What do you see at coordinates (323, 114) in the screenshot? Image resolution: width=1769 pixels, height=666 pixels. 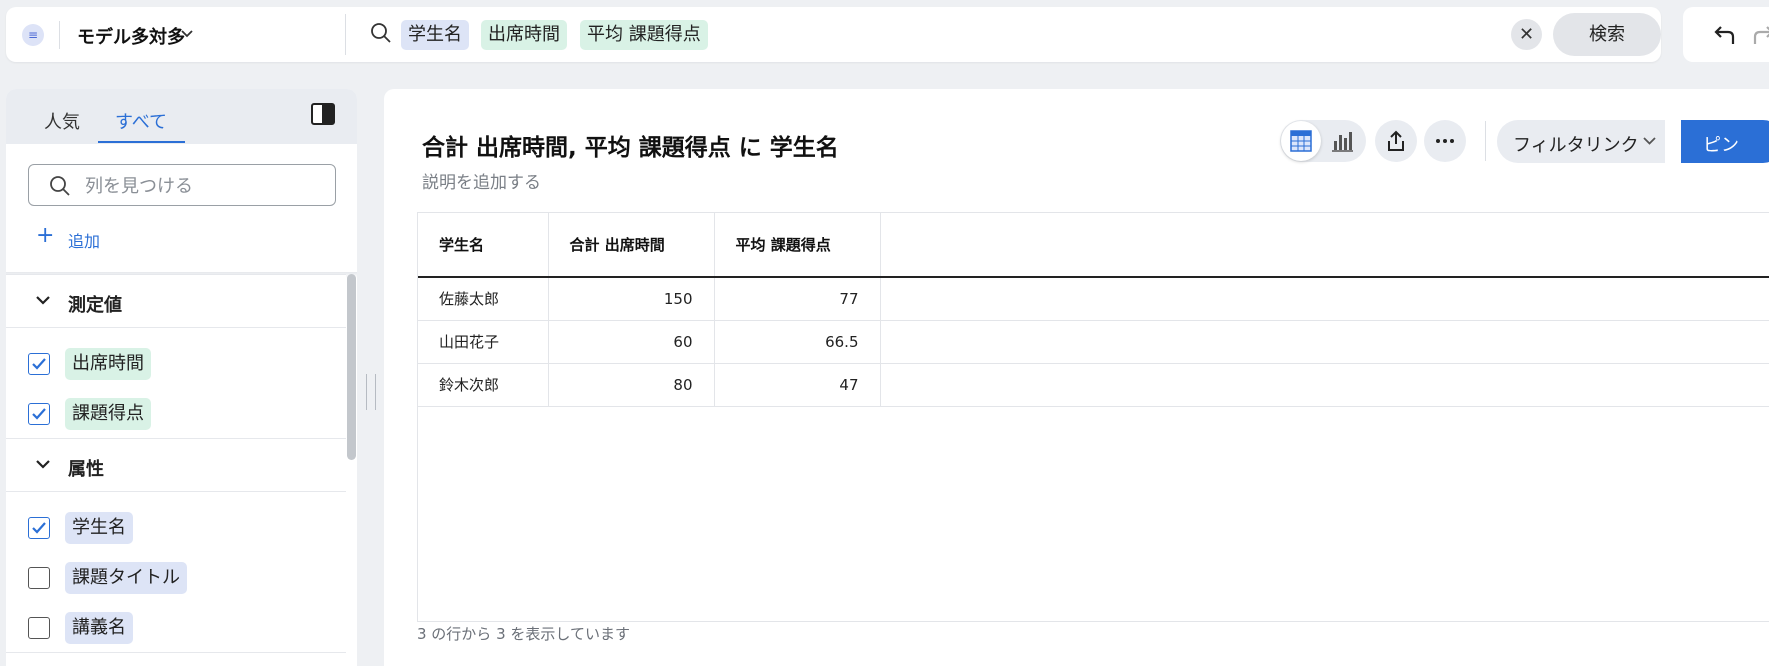 I see `panel-toggle-icon` at bounding box center [323, 114].